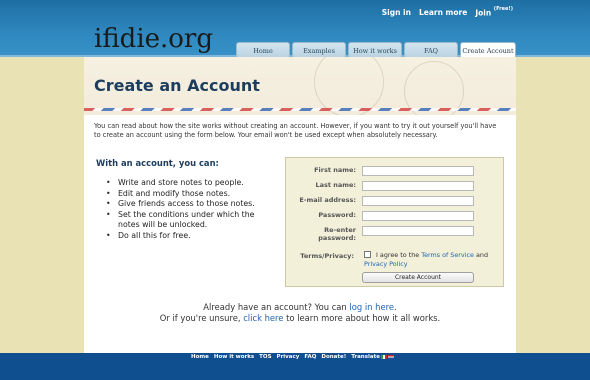 The width and height of the screenshot is (590, 380). What do you see at coordinates (349, 86) in the screenshot?
I see `postmark-decoration` at bounding box center [349, 86].